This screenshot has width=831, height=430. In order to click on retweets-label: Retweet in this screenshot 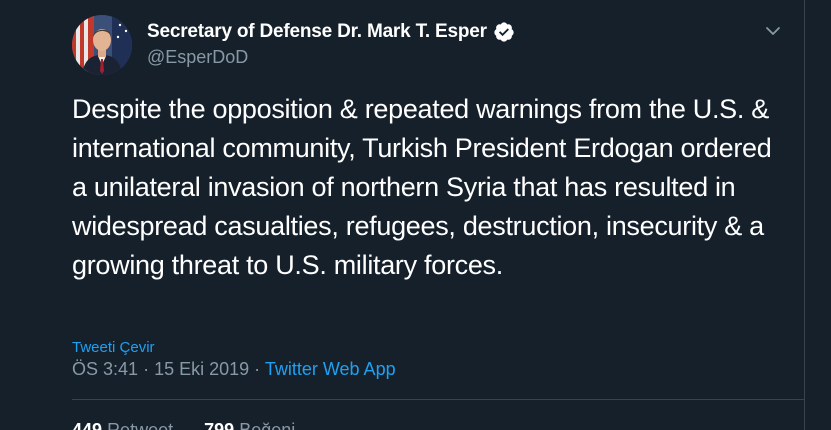, I will do `click(140, 425)`.